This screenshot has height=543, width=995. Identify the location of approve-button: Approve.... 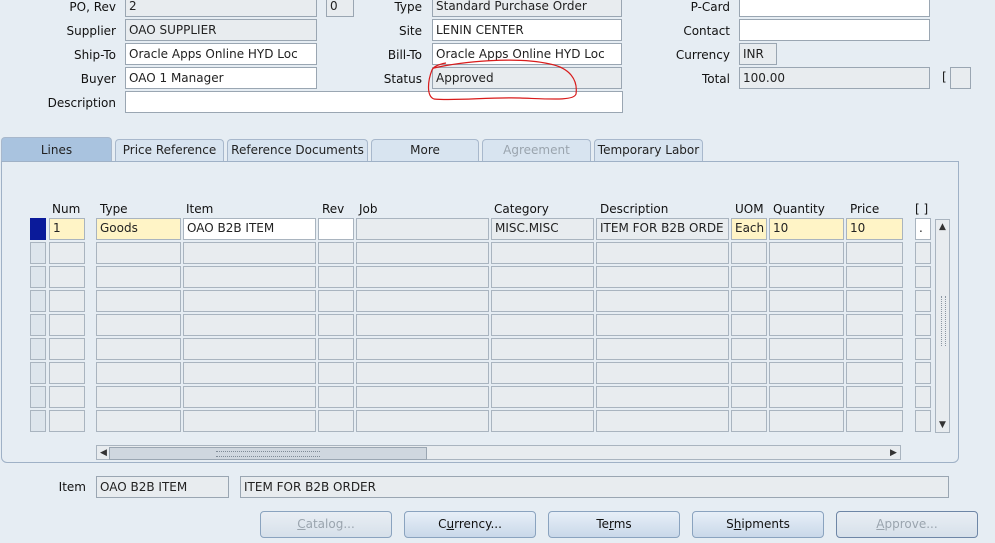
(907, 524).